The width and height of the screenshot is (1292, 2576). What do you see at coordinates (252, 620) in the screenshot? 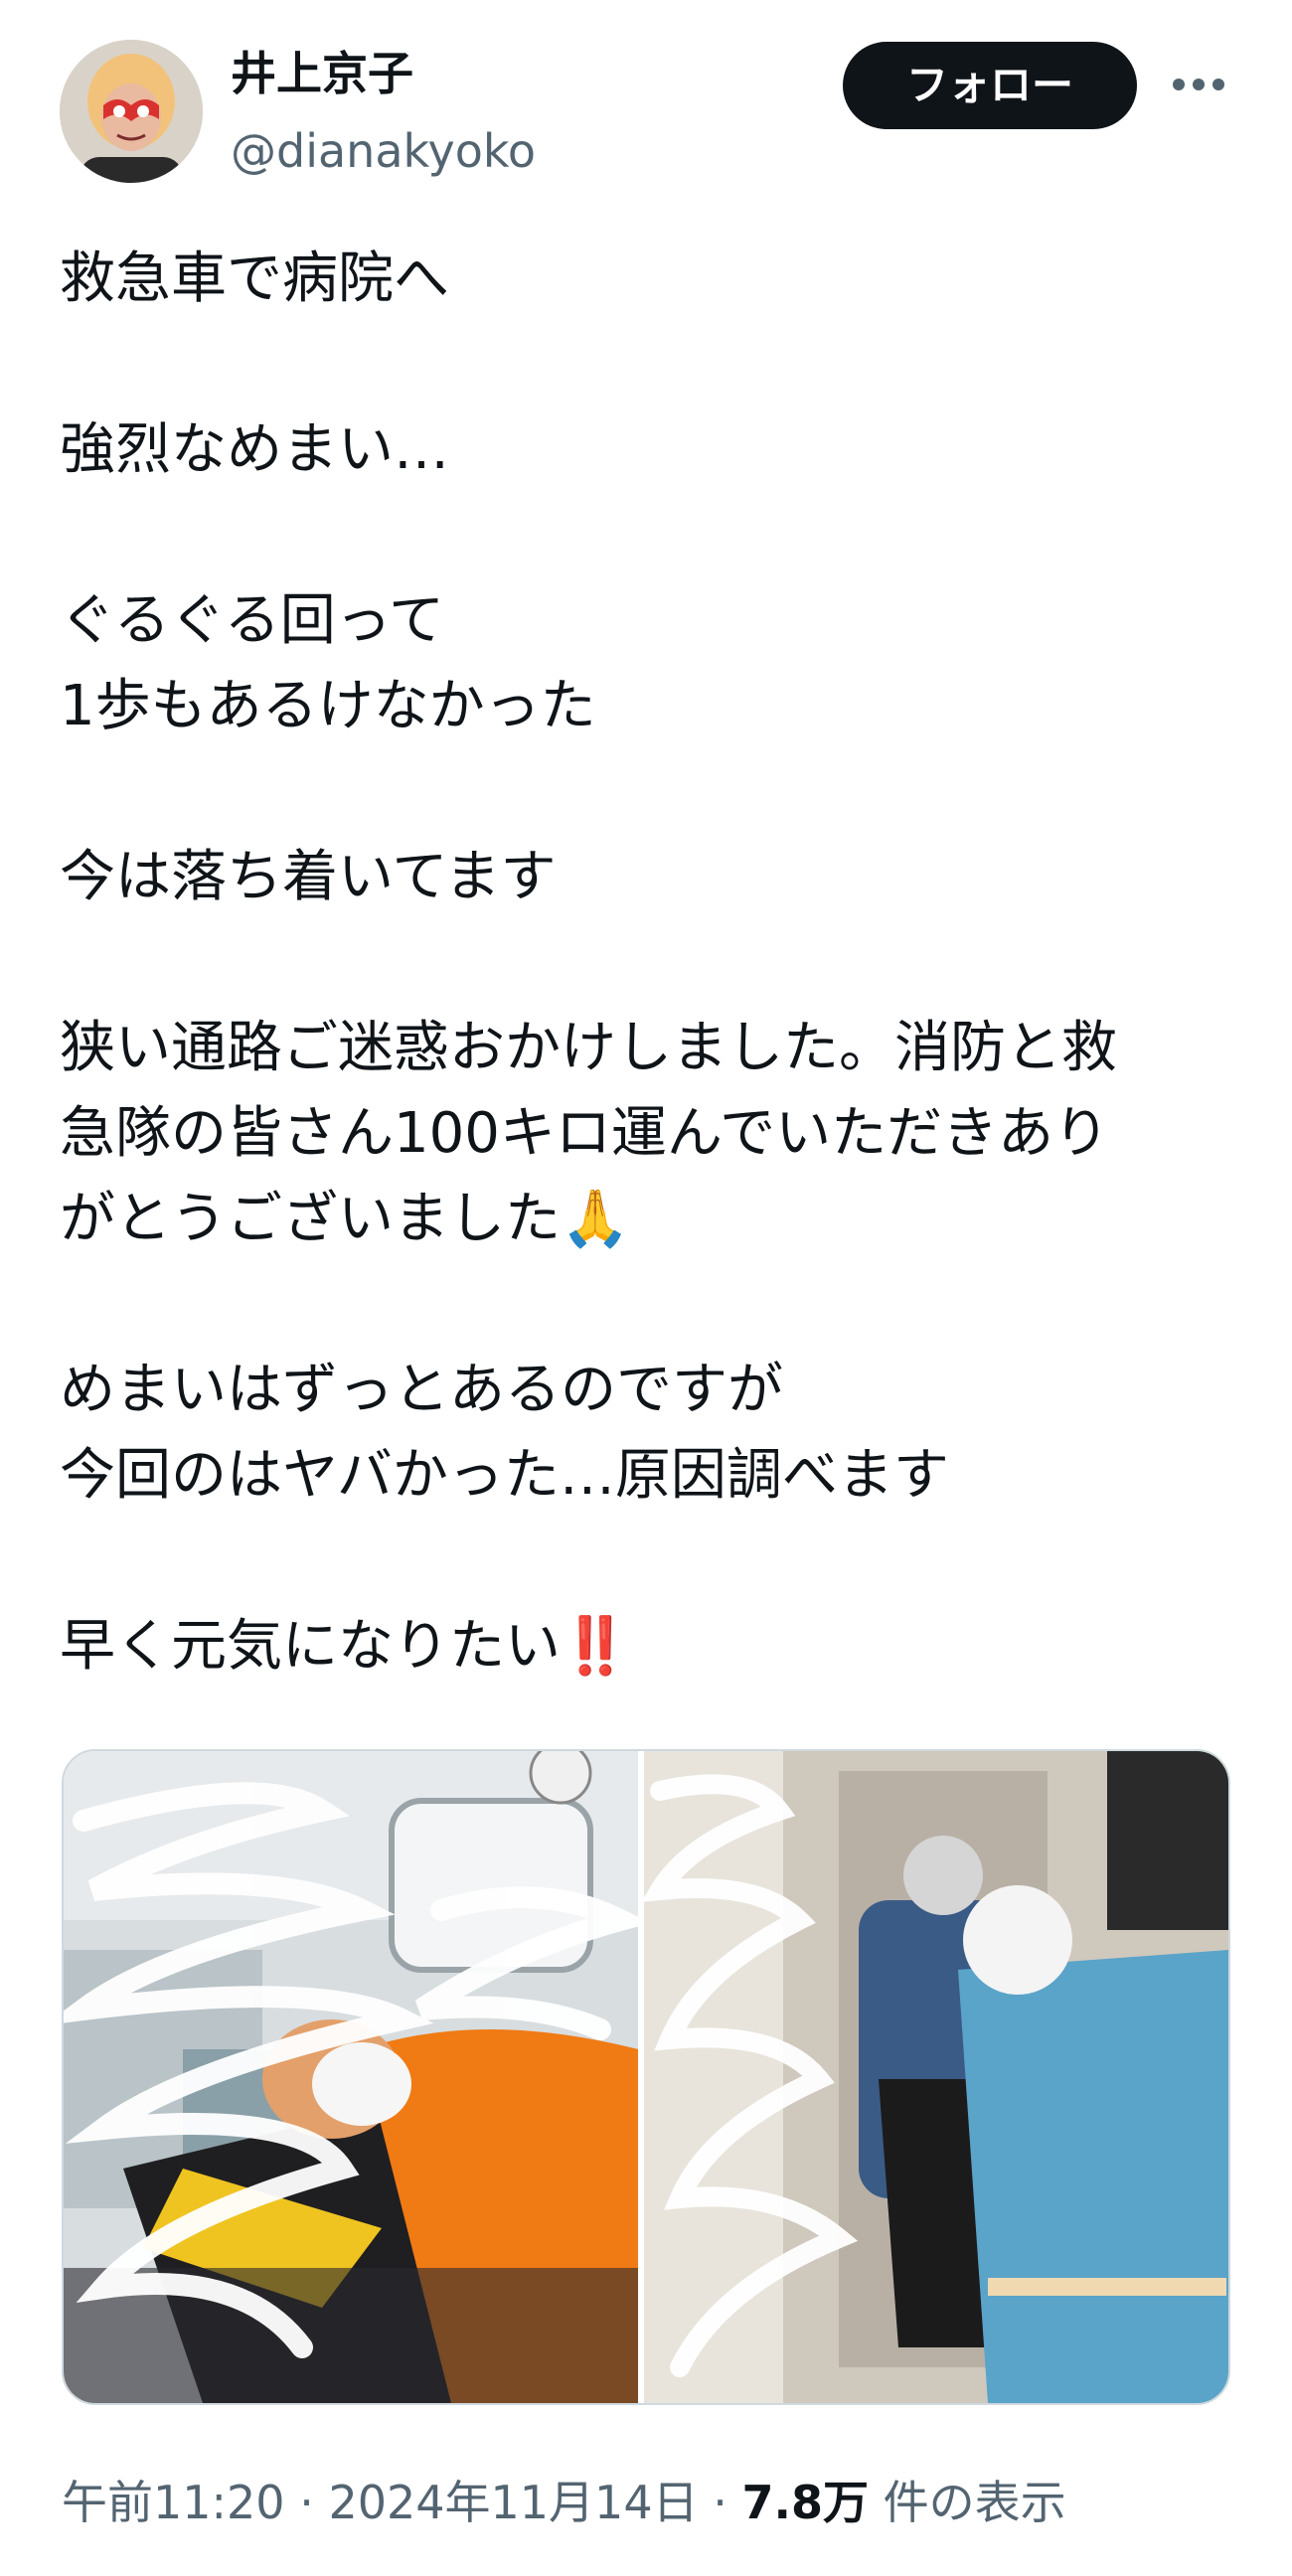
I see `post-line: ぐるぐる回って` at bounding box center [252, 620].